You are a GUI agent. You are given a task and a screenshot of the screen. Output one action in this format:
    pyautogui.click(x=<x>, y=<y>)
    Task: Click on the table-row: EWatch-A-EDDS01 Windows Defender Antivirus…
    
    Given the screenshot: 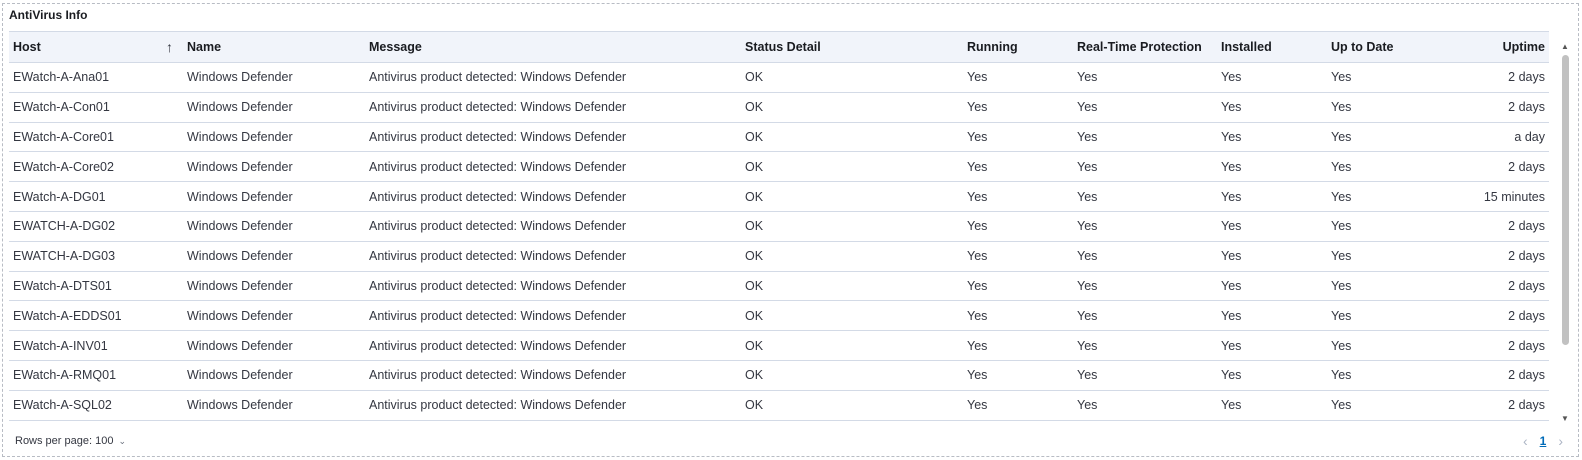 What is the action you would take?
    pyautogui.click(x=779, y=316)
    